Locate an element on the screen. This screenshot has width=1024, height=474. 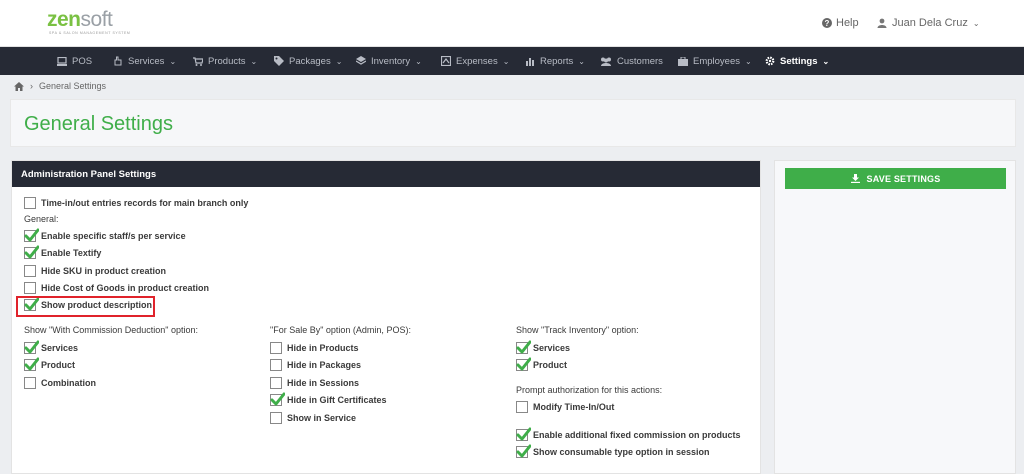
nav-item-products: Products ⌄ is located at coordinates (225, 61).